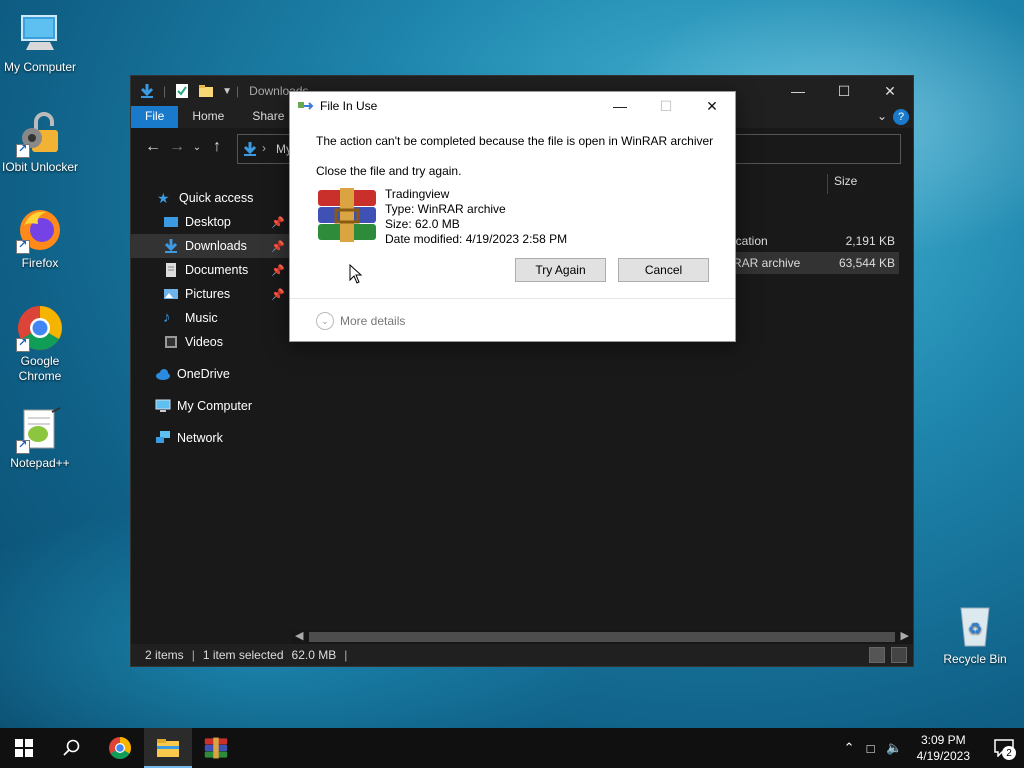 The width and height of the screenshot is (1024, 768). I want to click on show-hidden-icons-chevron-icon: ⌃, so click(849, 748).